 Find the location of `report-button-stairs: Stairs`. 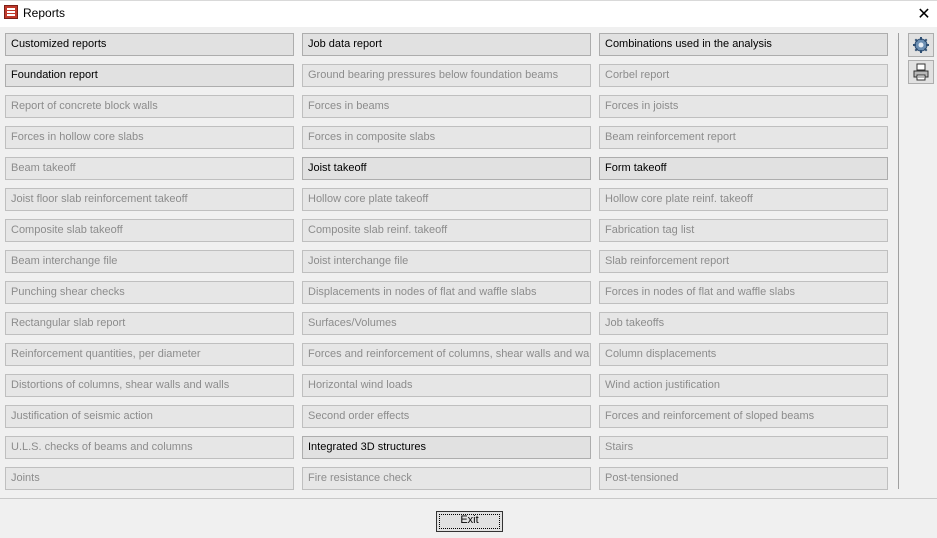

report-button-stairs: Stairs is located at coordinates (743, 447).